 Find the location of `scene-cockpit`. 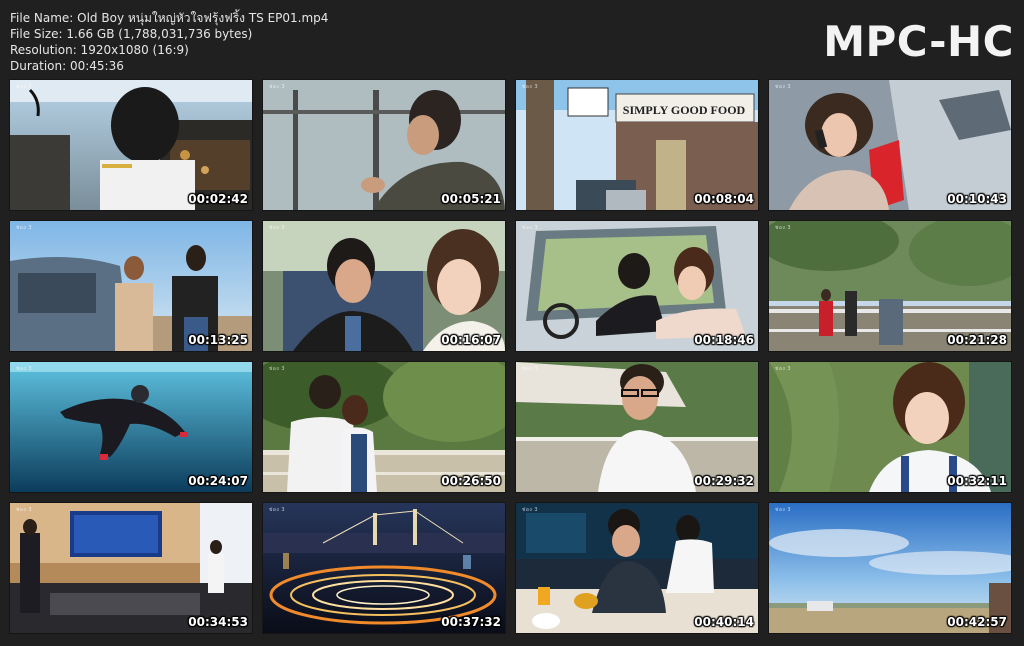

scene-cockpit is located at coordinates (131, 145).